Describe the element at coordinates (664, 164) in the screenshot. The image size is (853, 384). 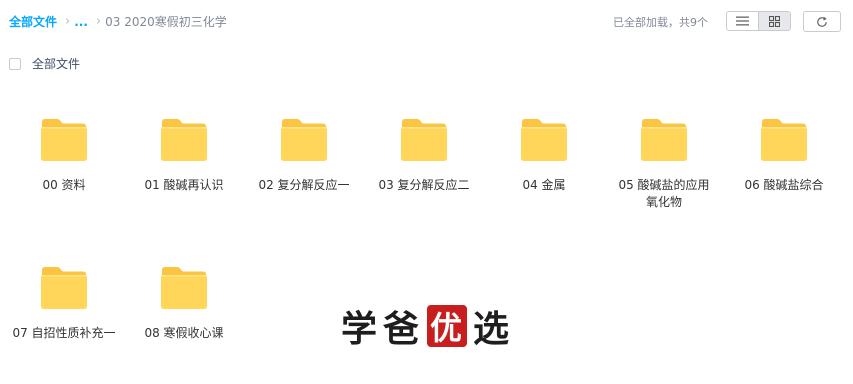
I see `folder-tile: 05 酸碱盐的应用 氧化物` at that location.